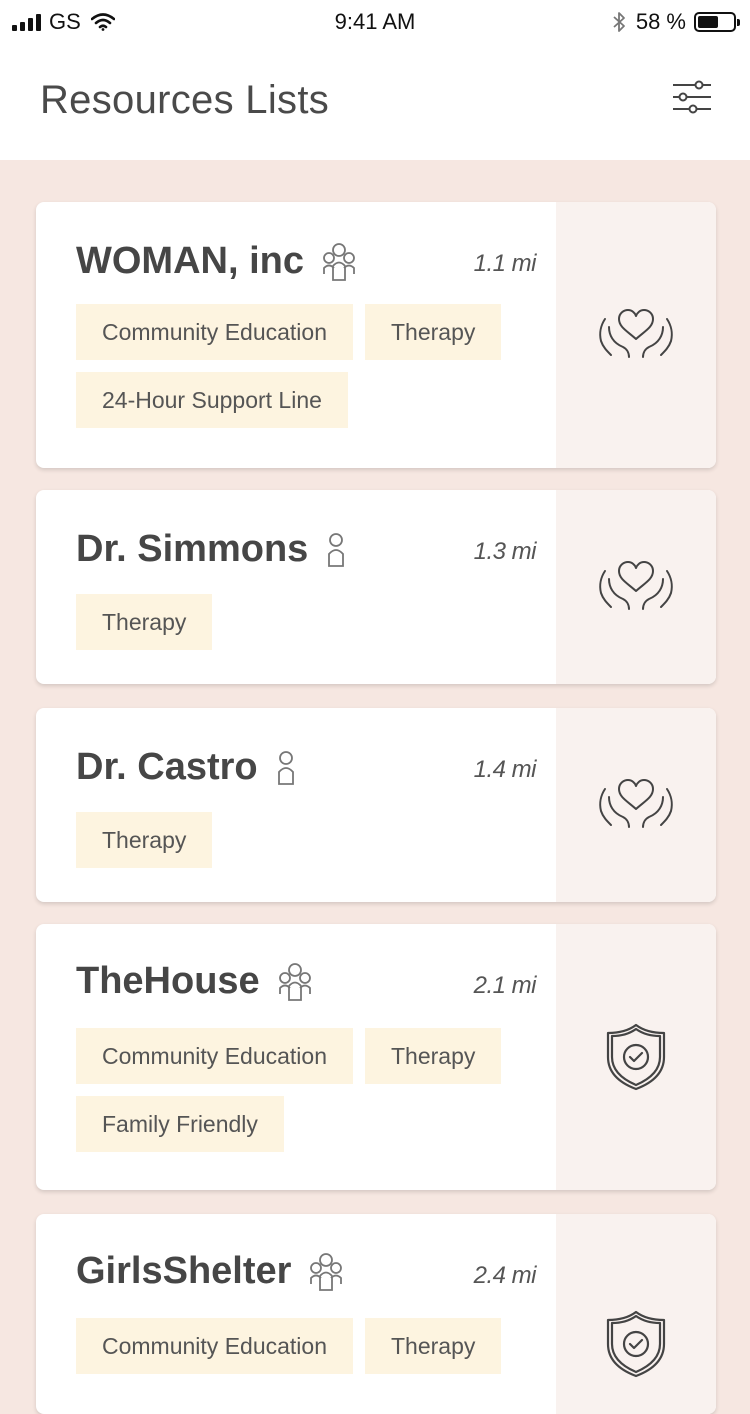 This screenshot has height=1414, width=750. I want to click on resource-distance: 1.3 mi, so click(505, 551).